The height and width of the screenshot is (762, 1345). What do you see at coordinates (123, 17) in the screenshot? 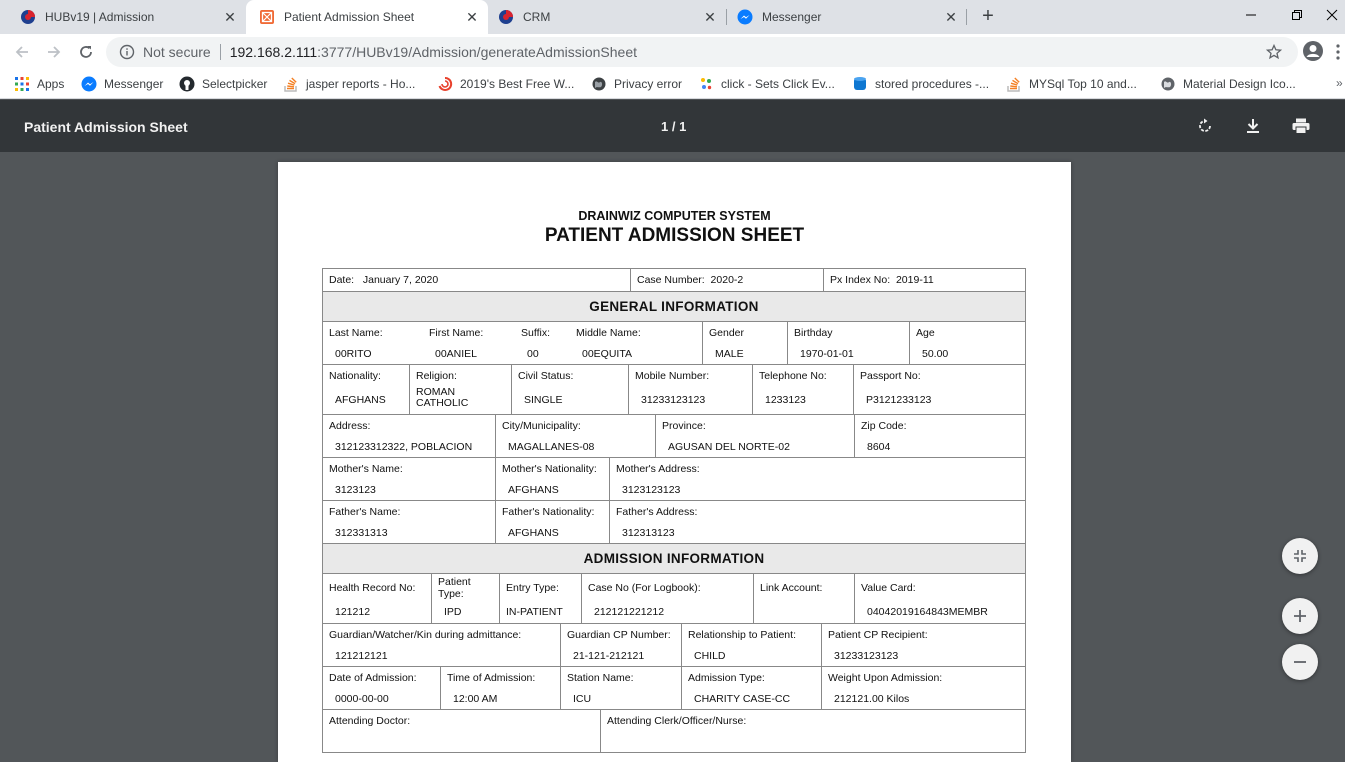
I see `tab-hubv19-admission: HUBv19 | Admission ✕` at bounding box center [123, 17].